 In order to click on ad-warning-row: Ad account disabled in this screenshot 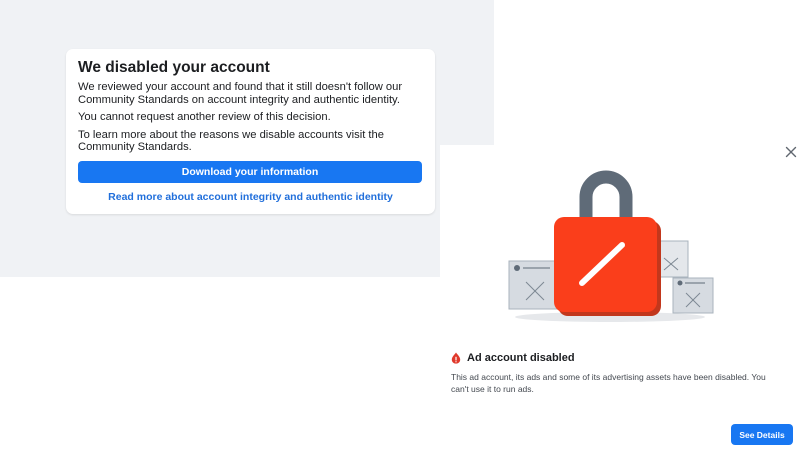, I will do `click(513, 358)`.